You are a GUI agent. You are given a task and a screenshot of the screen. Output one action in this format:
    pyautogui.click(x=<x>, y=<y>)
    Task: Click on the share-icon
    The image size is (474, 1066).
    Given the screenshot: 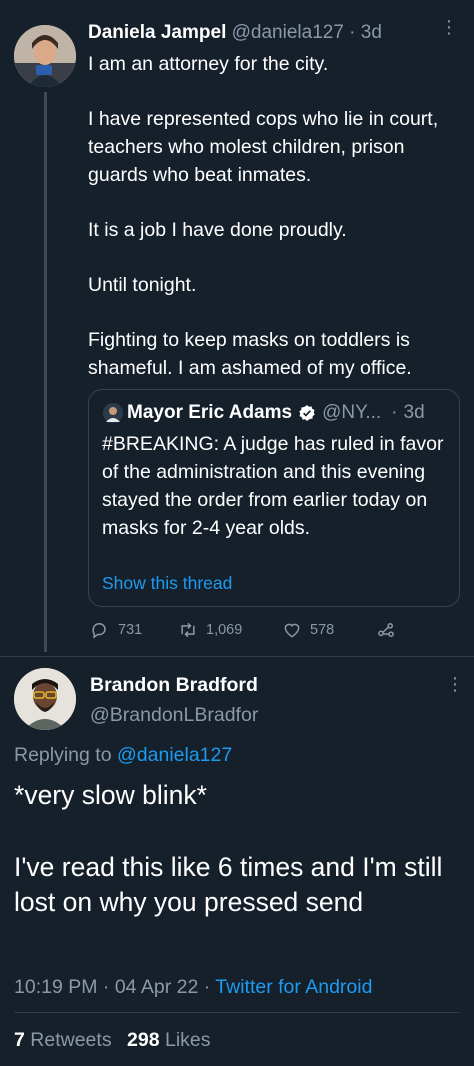 What is the action you would take?
    pyautogui.click(x=386, y=630)
    